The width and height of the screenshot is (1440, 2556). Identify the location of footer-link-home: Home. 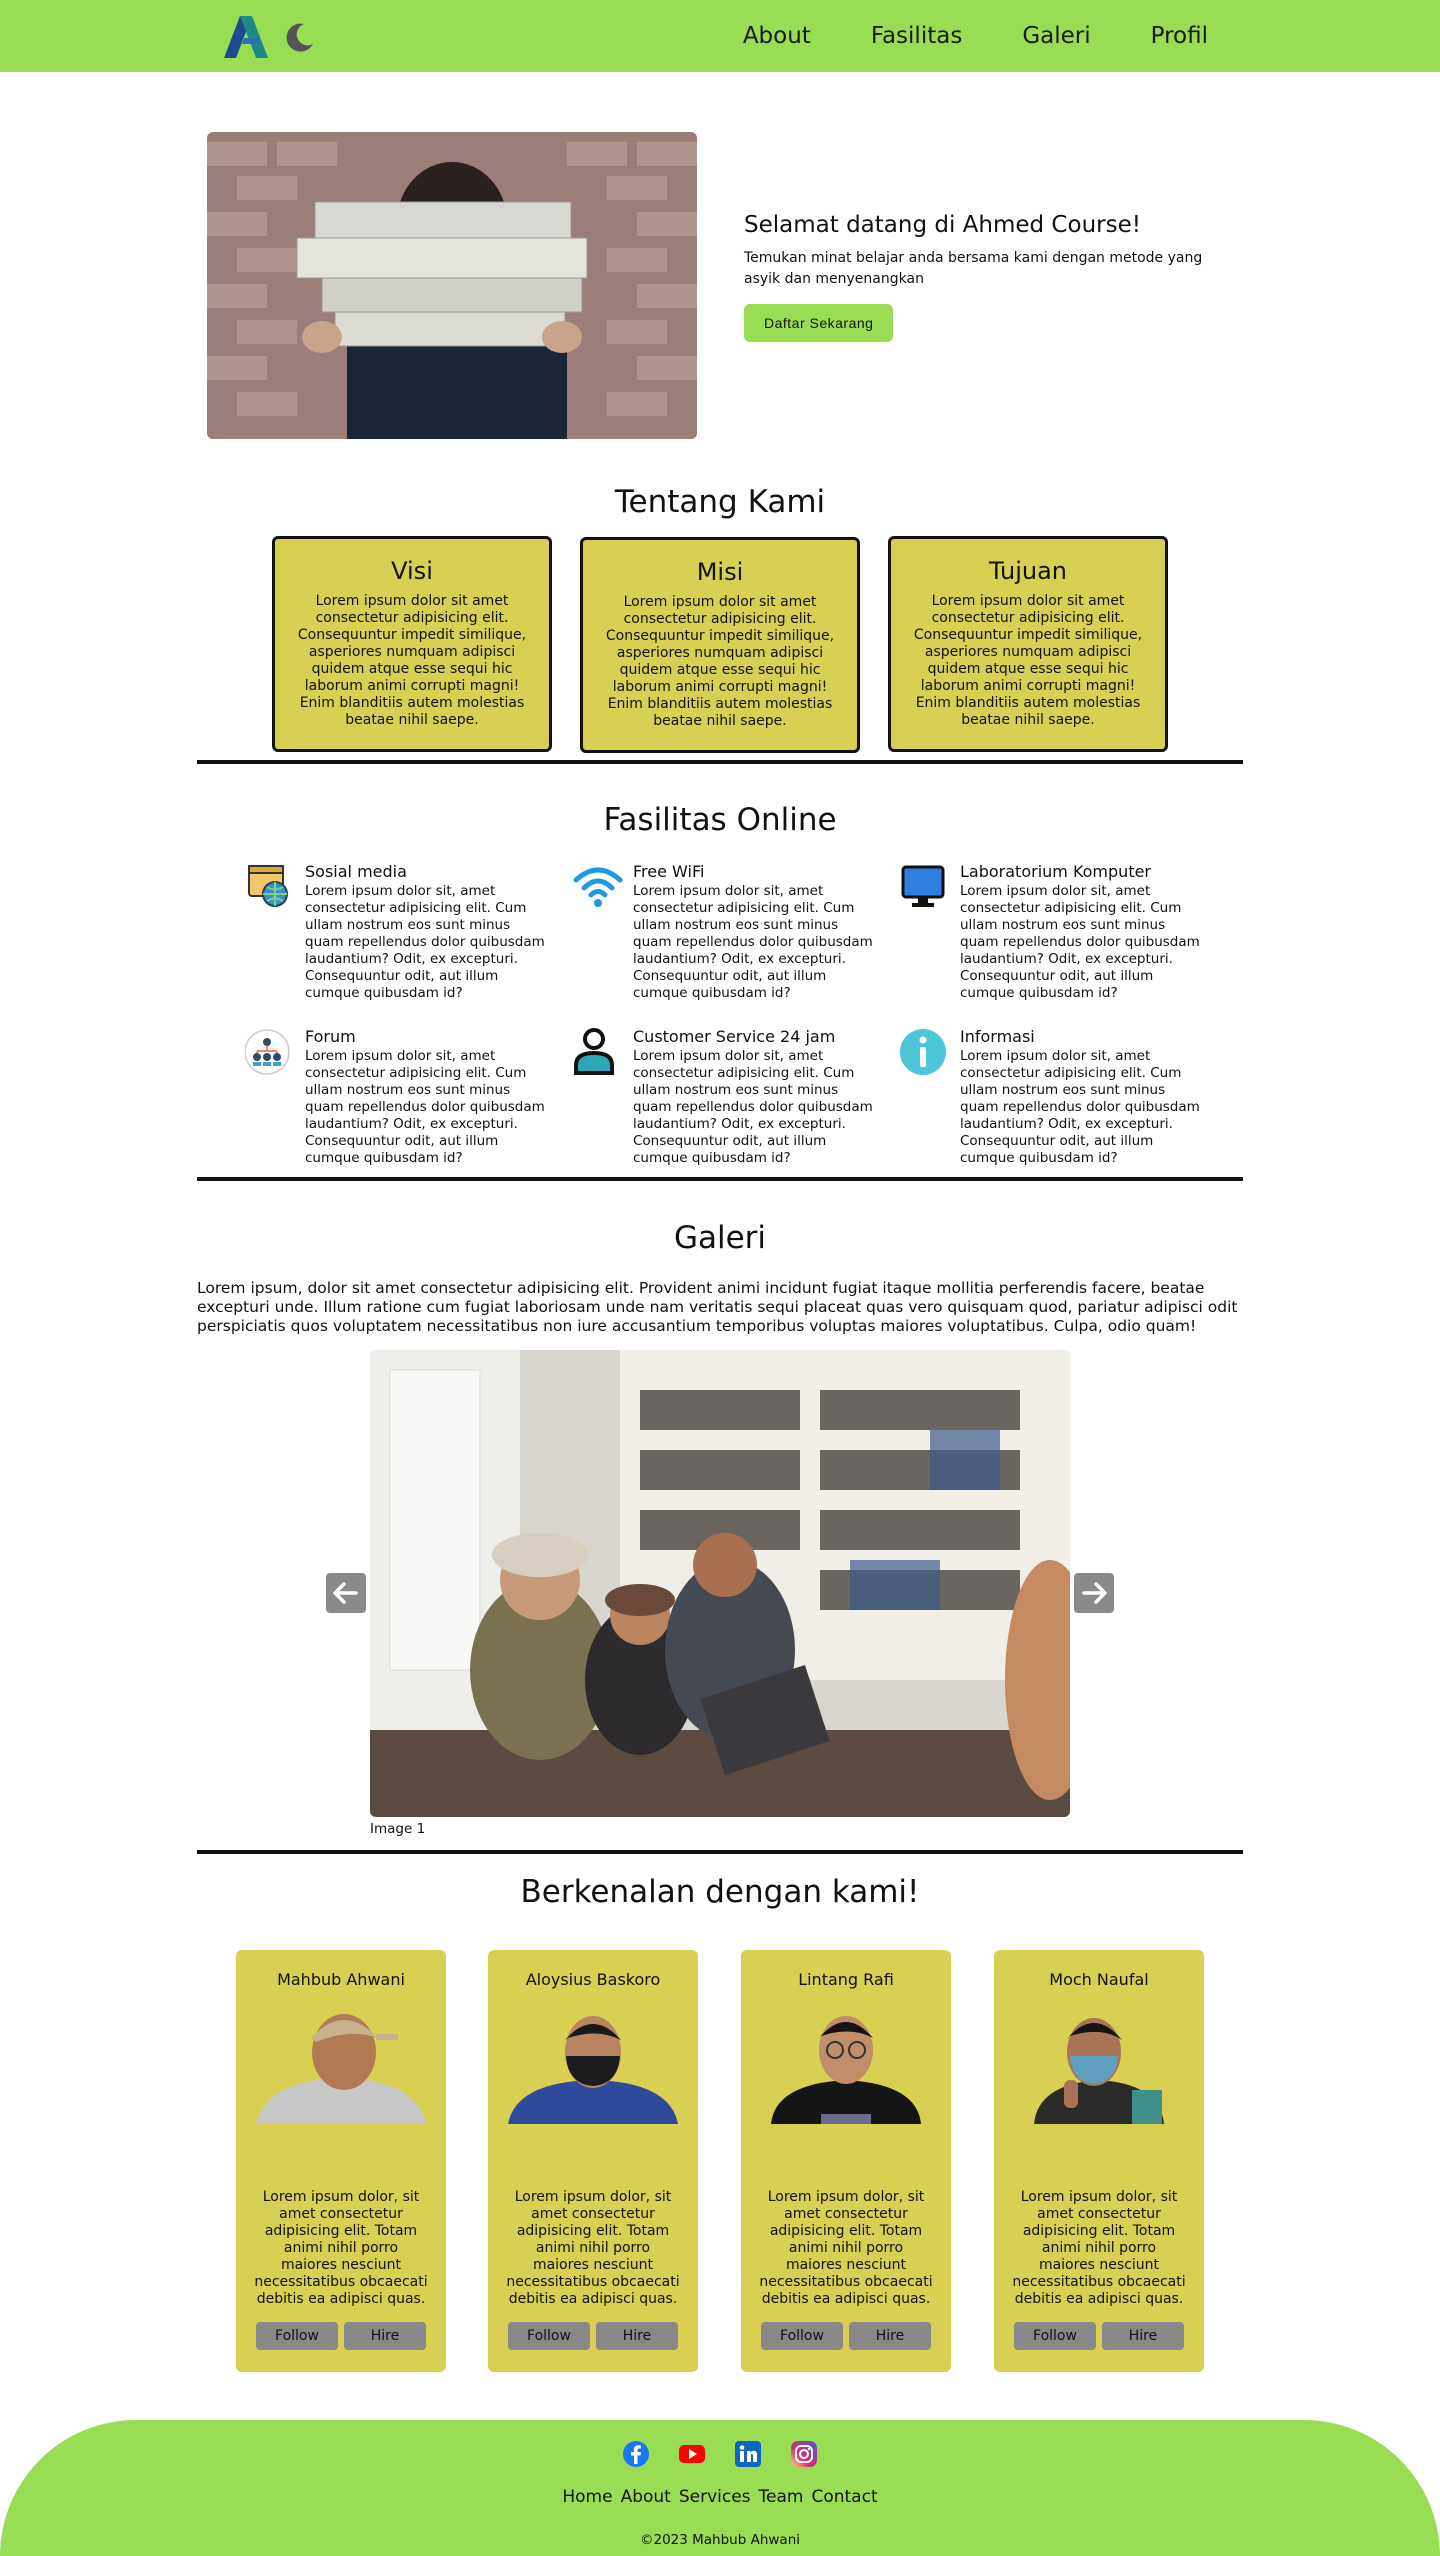
(587, 2497).